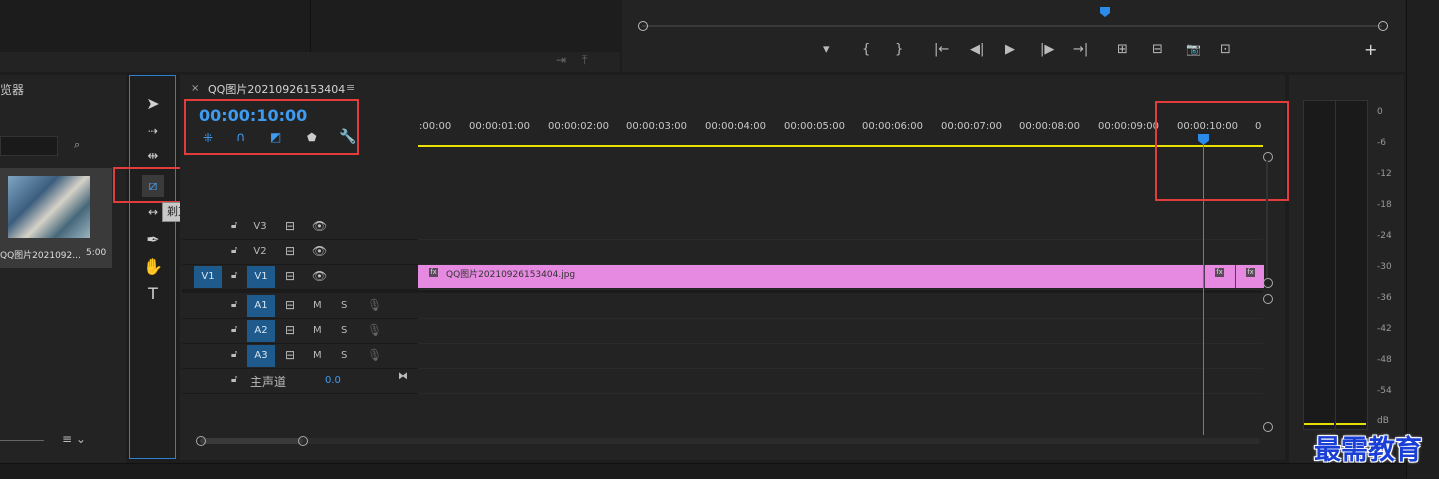 This screenshot has width=1439, height=479. Describe the element at coordinates (840, 331) in the screenshot. I see `track-lane-a2` at that location.